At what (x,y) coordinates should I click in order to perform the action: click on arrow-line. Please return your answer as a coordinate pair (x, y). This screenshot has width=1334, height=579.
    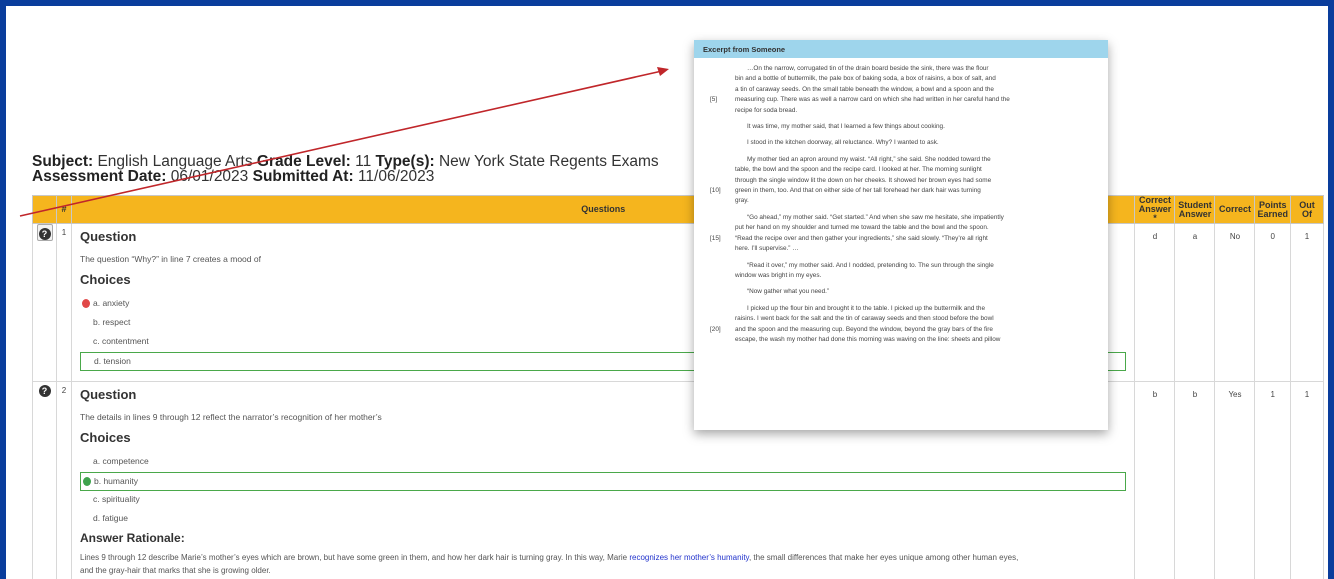
    Looking at the image, I should click on (341, 143).